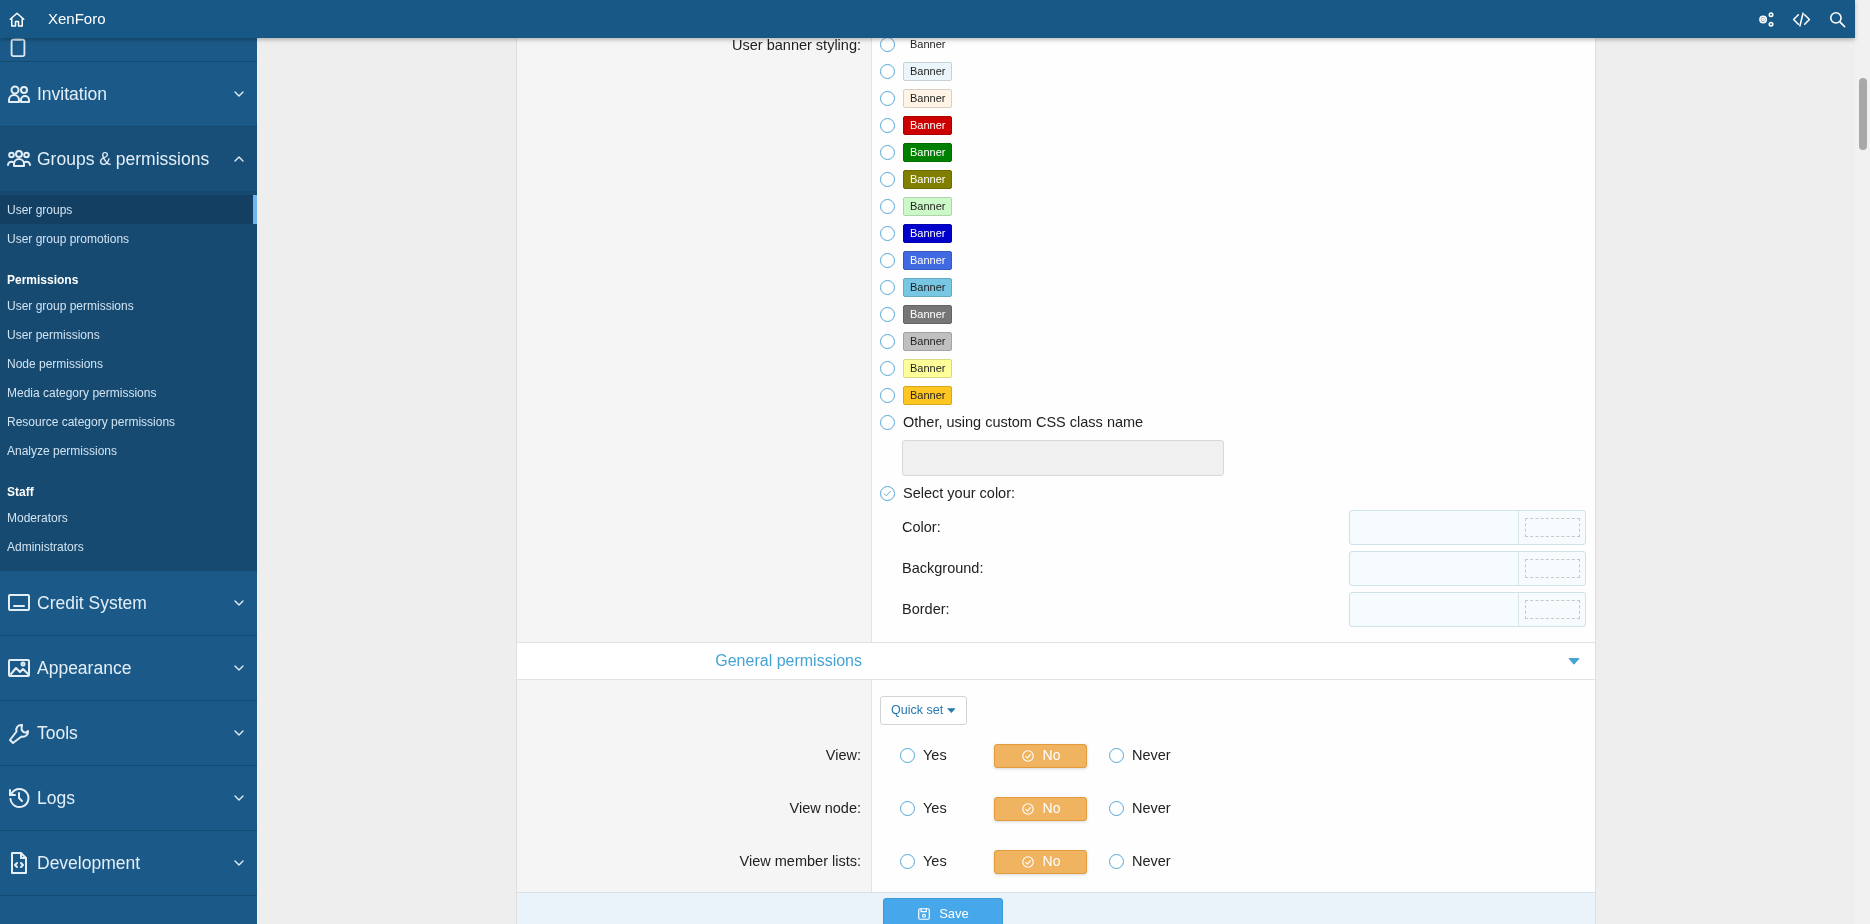 The height and width of the screenshot is (924, 1870). I want to click on sidebar-link: User groups, so click(128, 209).